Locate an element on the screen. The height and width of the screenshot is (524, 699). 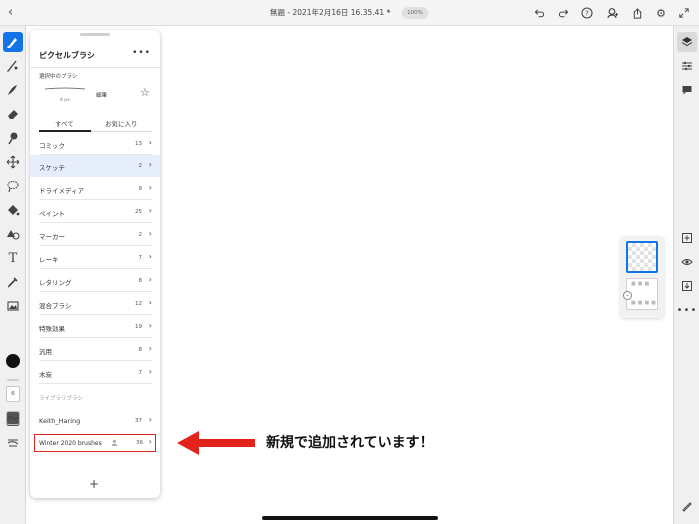
add-brush-button: + is located at coordinates (94, 484).